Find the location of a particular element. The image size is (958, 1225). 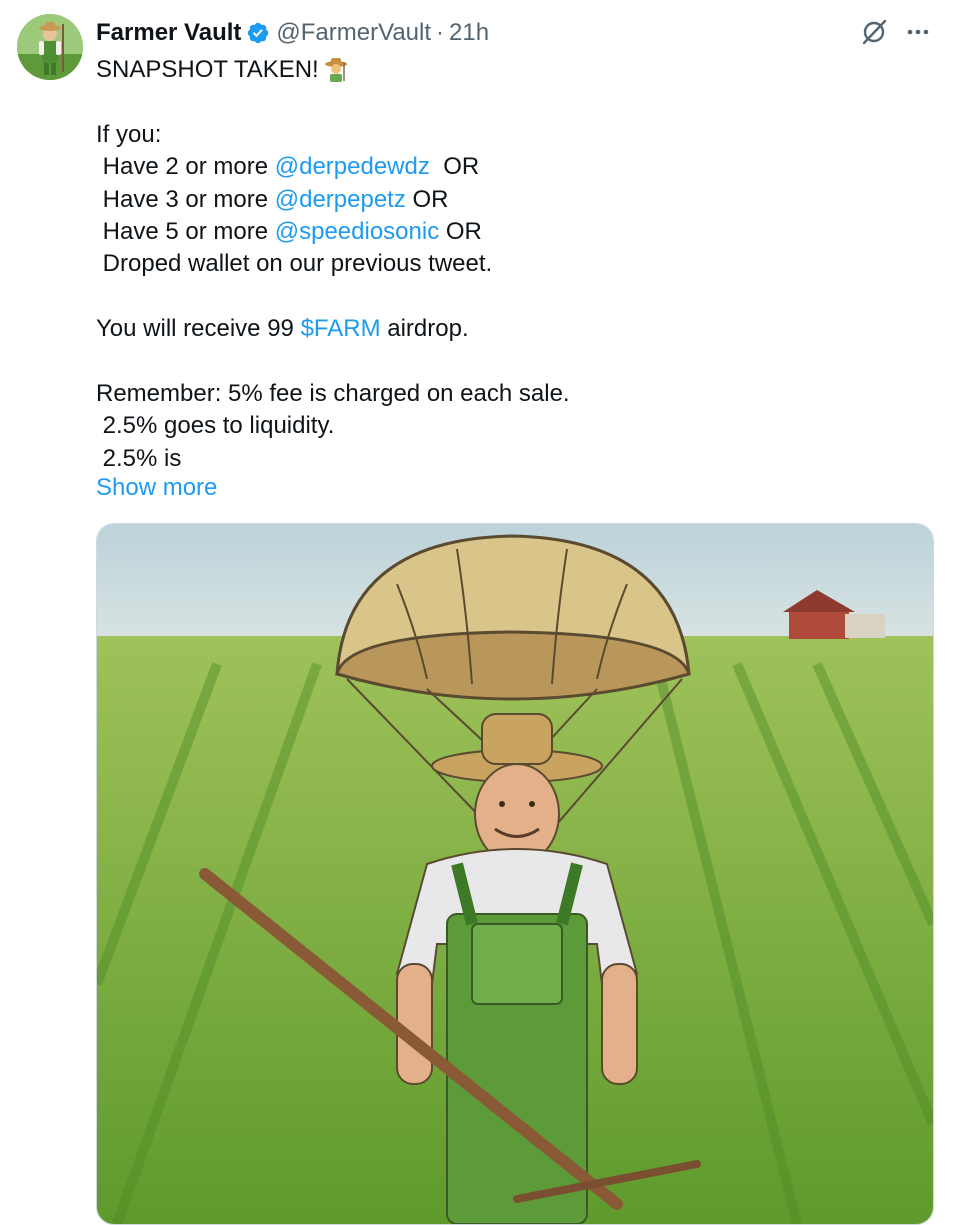

grok-icon is located at coordinates (874, 32).